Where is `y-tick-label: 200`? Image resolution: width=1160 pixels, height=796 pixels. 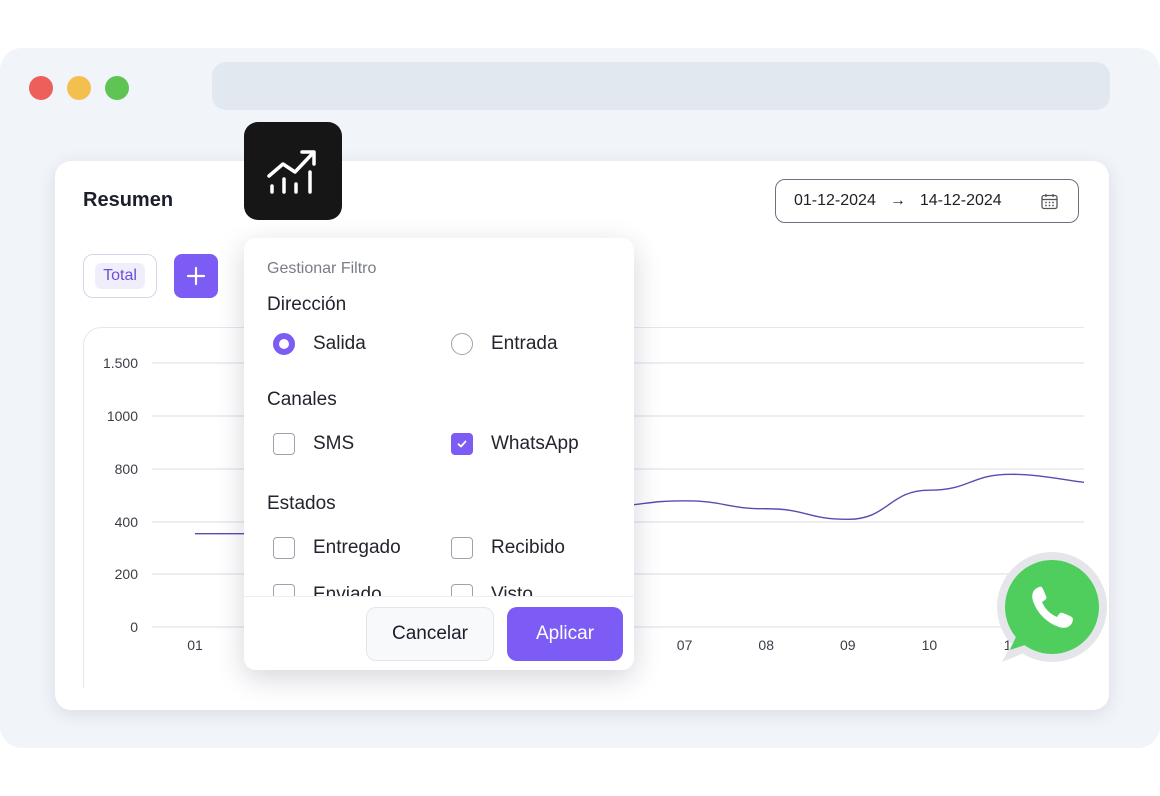 y-tick-label: 200 is located at coordinates (127, 574).